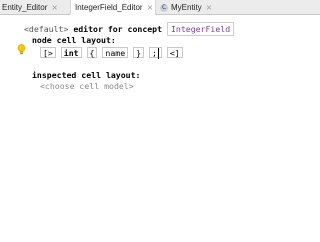 The height and width of the screenshot is (242, 320). Describe the element at coordinates (164, 7) in the screenshot. I see `concept-file-icon: C` at that location.